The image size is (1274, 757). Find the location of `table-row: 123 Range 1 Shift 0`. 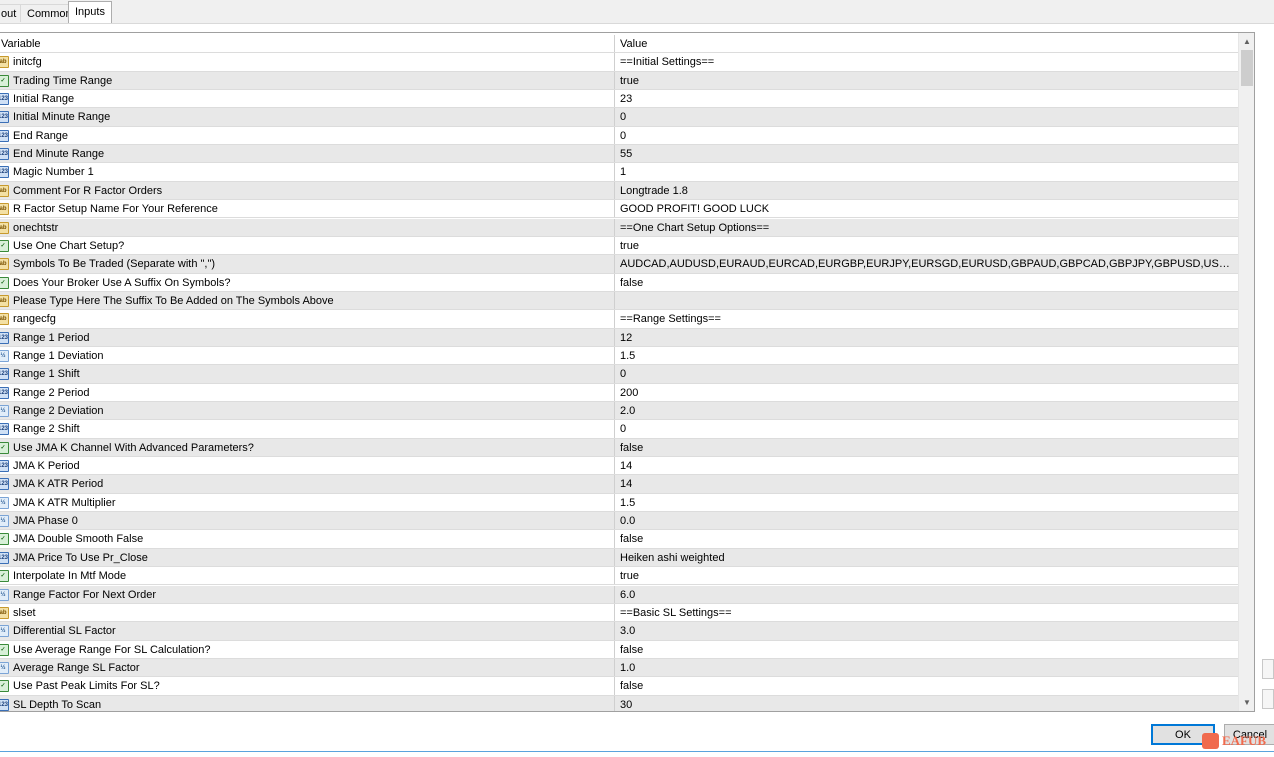

table-row: 123 Range 1 Shift 0 is located at coordinates (619, 374).